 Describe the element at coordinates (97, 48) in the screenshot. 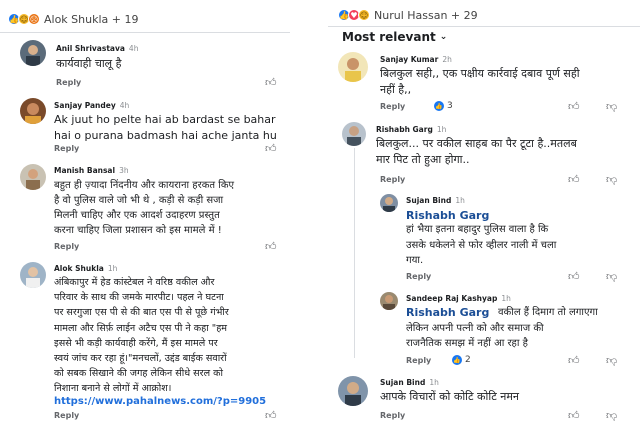

I see `comment-author: Anil Shrivastava 4h` at that location.